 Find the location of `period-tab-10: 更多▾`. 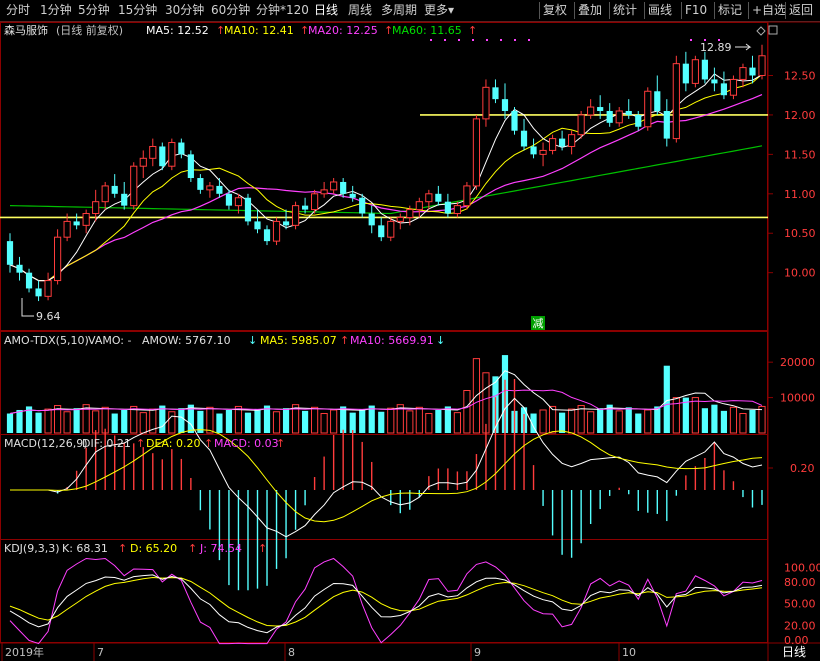

period-tab-10: 更多▾ is located at coordinates (439, 10).